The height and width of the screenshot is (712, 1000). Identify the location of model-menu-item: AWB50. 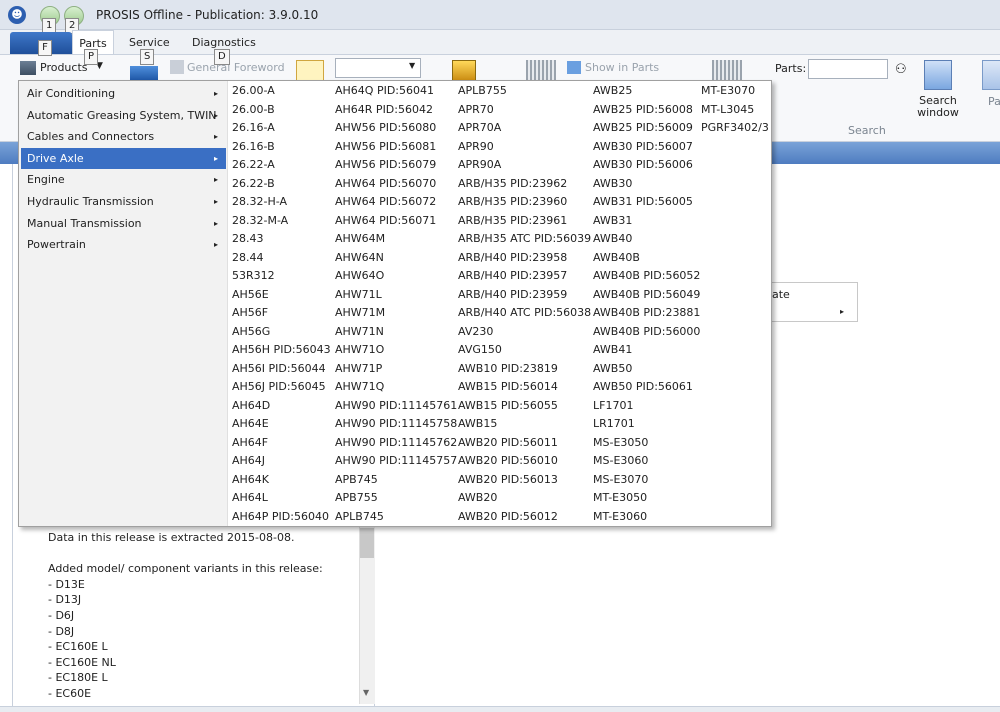
(646, 369).